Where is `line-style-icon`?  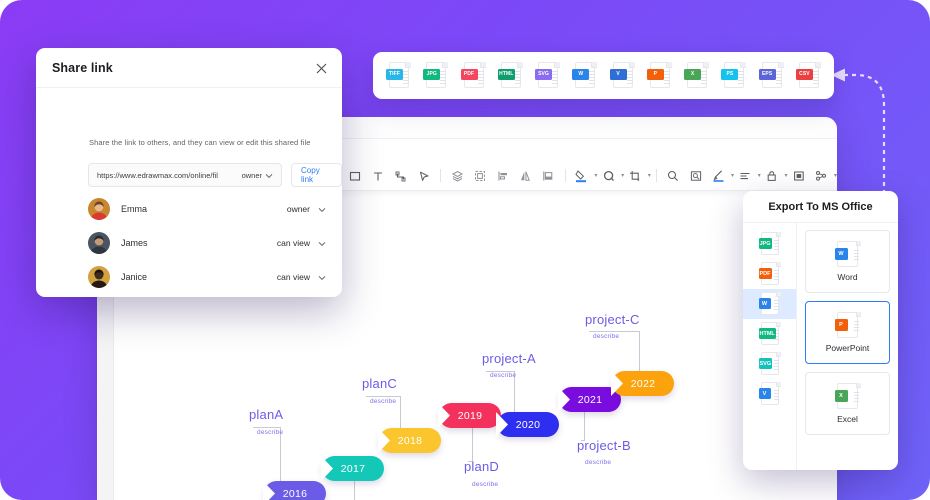
line-style-icon is located at coordinates (745, 176).